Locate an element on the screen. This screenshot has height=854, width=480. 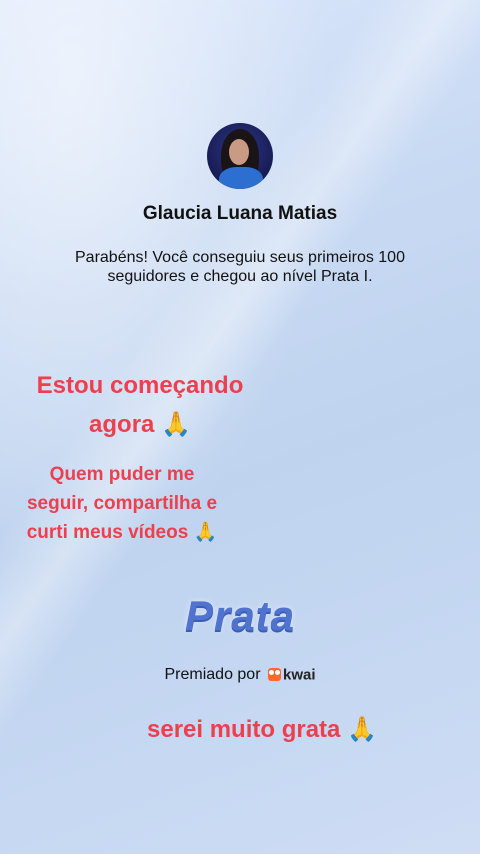
overlay-text-starting: Estou começando agora 🙏 is located at coordinates (140, 405).